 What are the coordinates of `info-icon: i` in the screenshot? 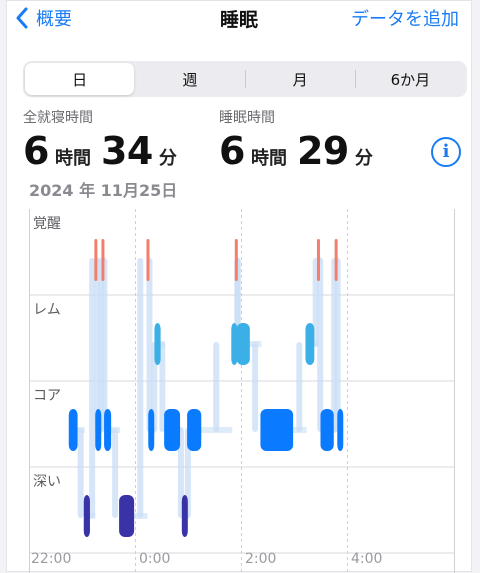 It's located at (446, 151).